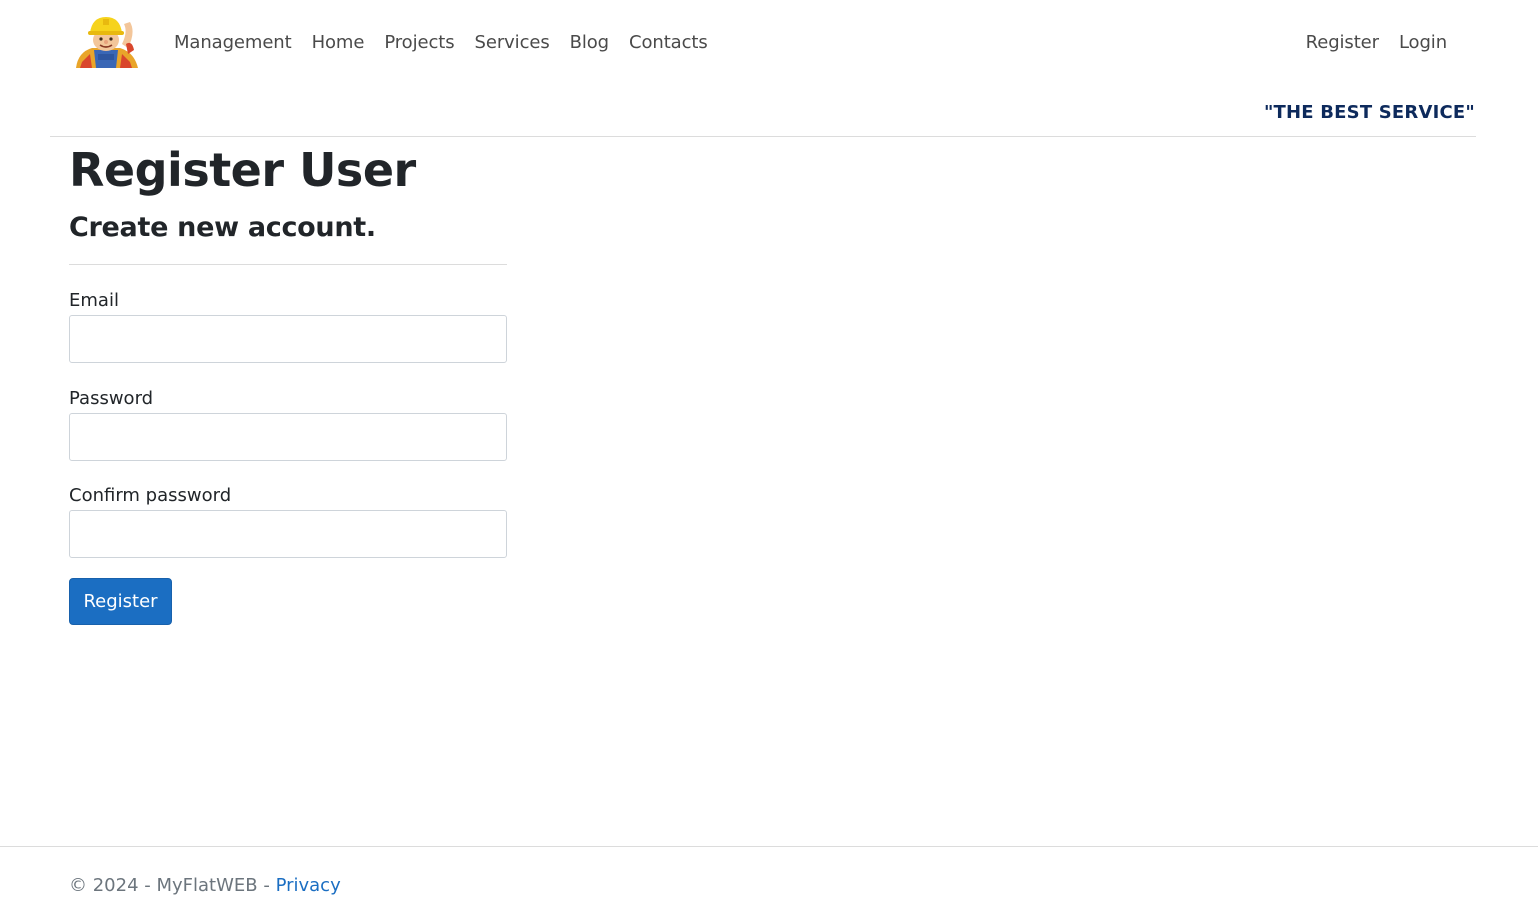  Describe the element at coordinates (419, 43) in the screenshot. I see `nav-link-projects: Projects` at that location.